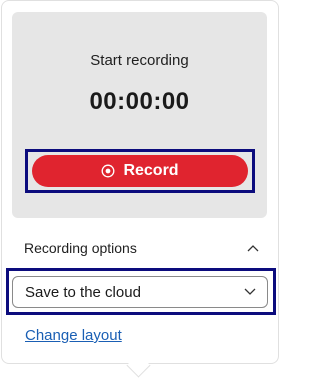 The height and width of the screenshot is (380, 320). Describe the element at coordinates (108, 171) in the screenshot. I see `record-icon` at that location.